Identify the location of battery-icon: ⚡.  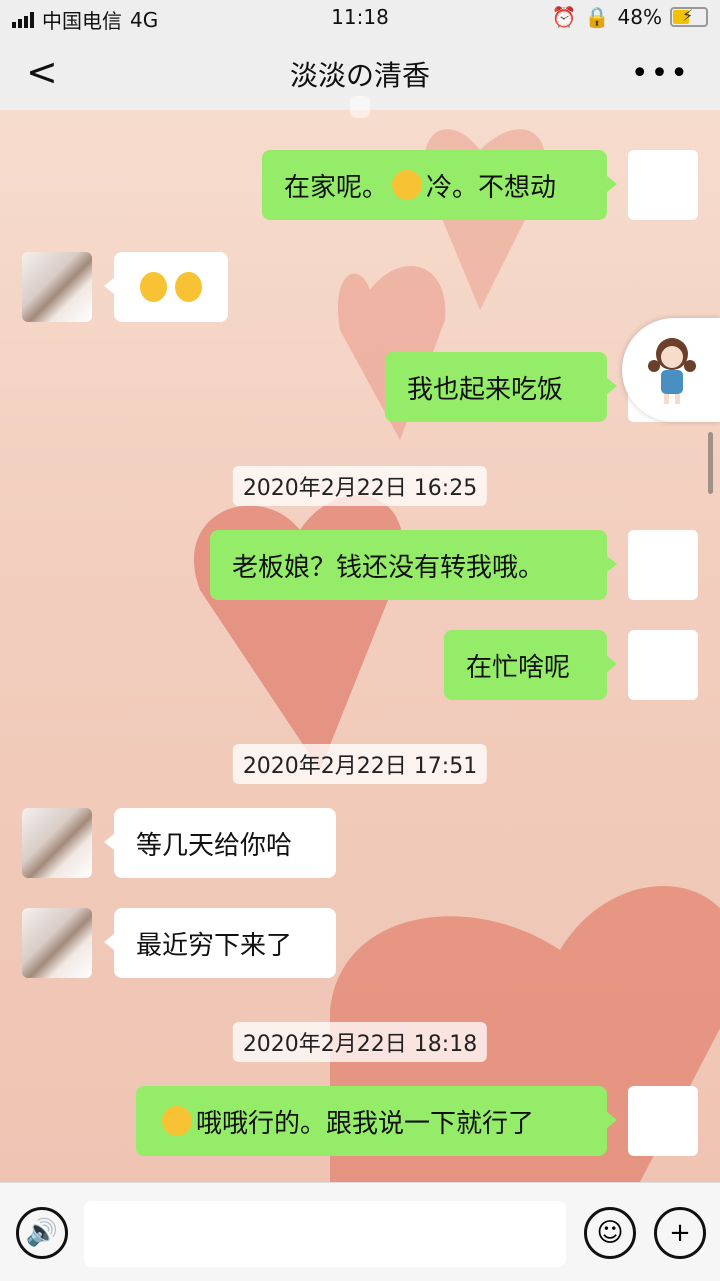
(689, 16).